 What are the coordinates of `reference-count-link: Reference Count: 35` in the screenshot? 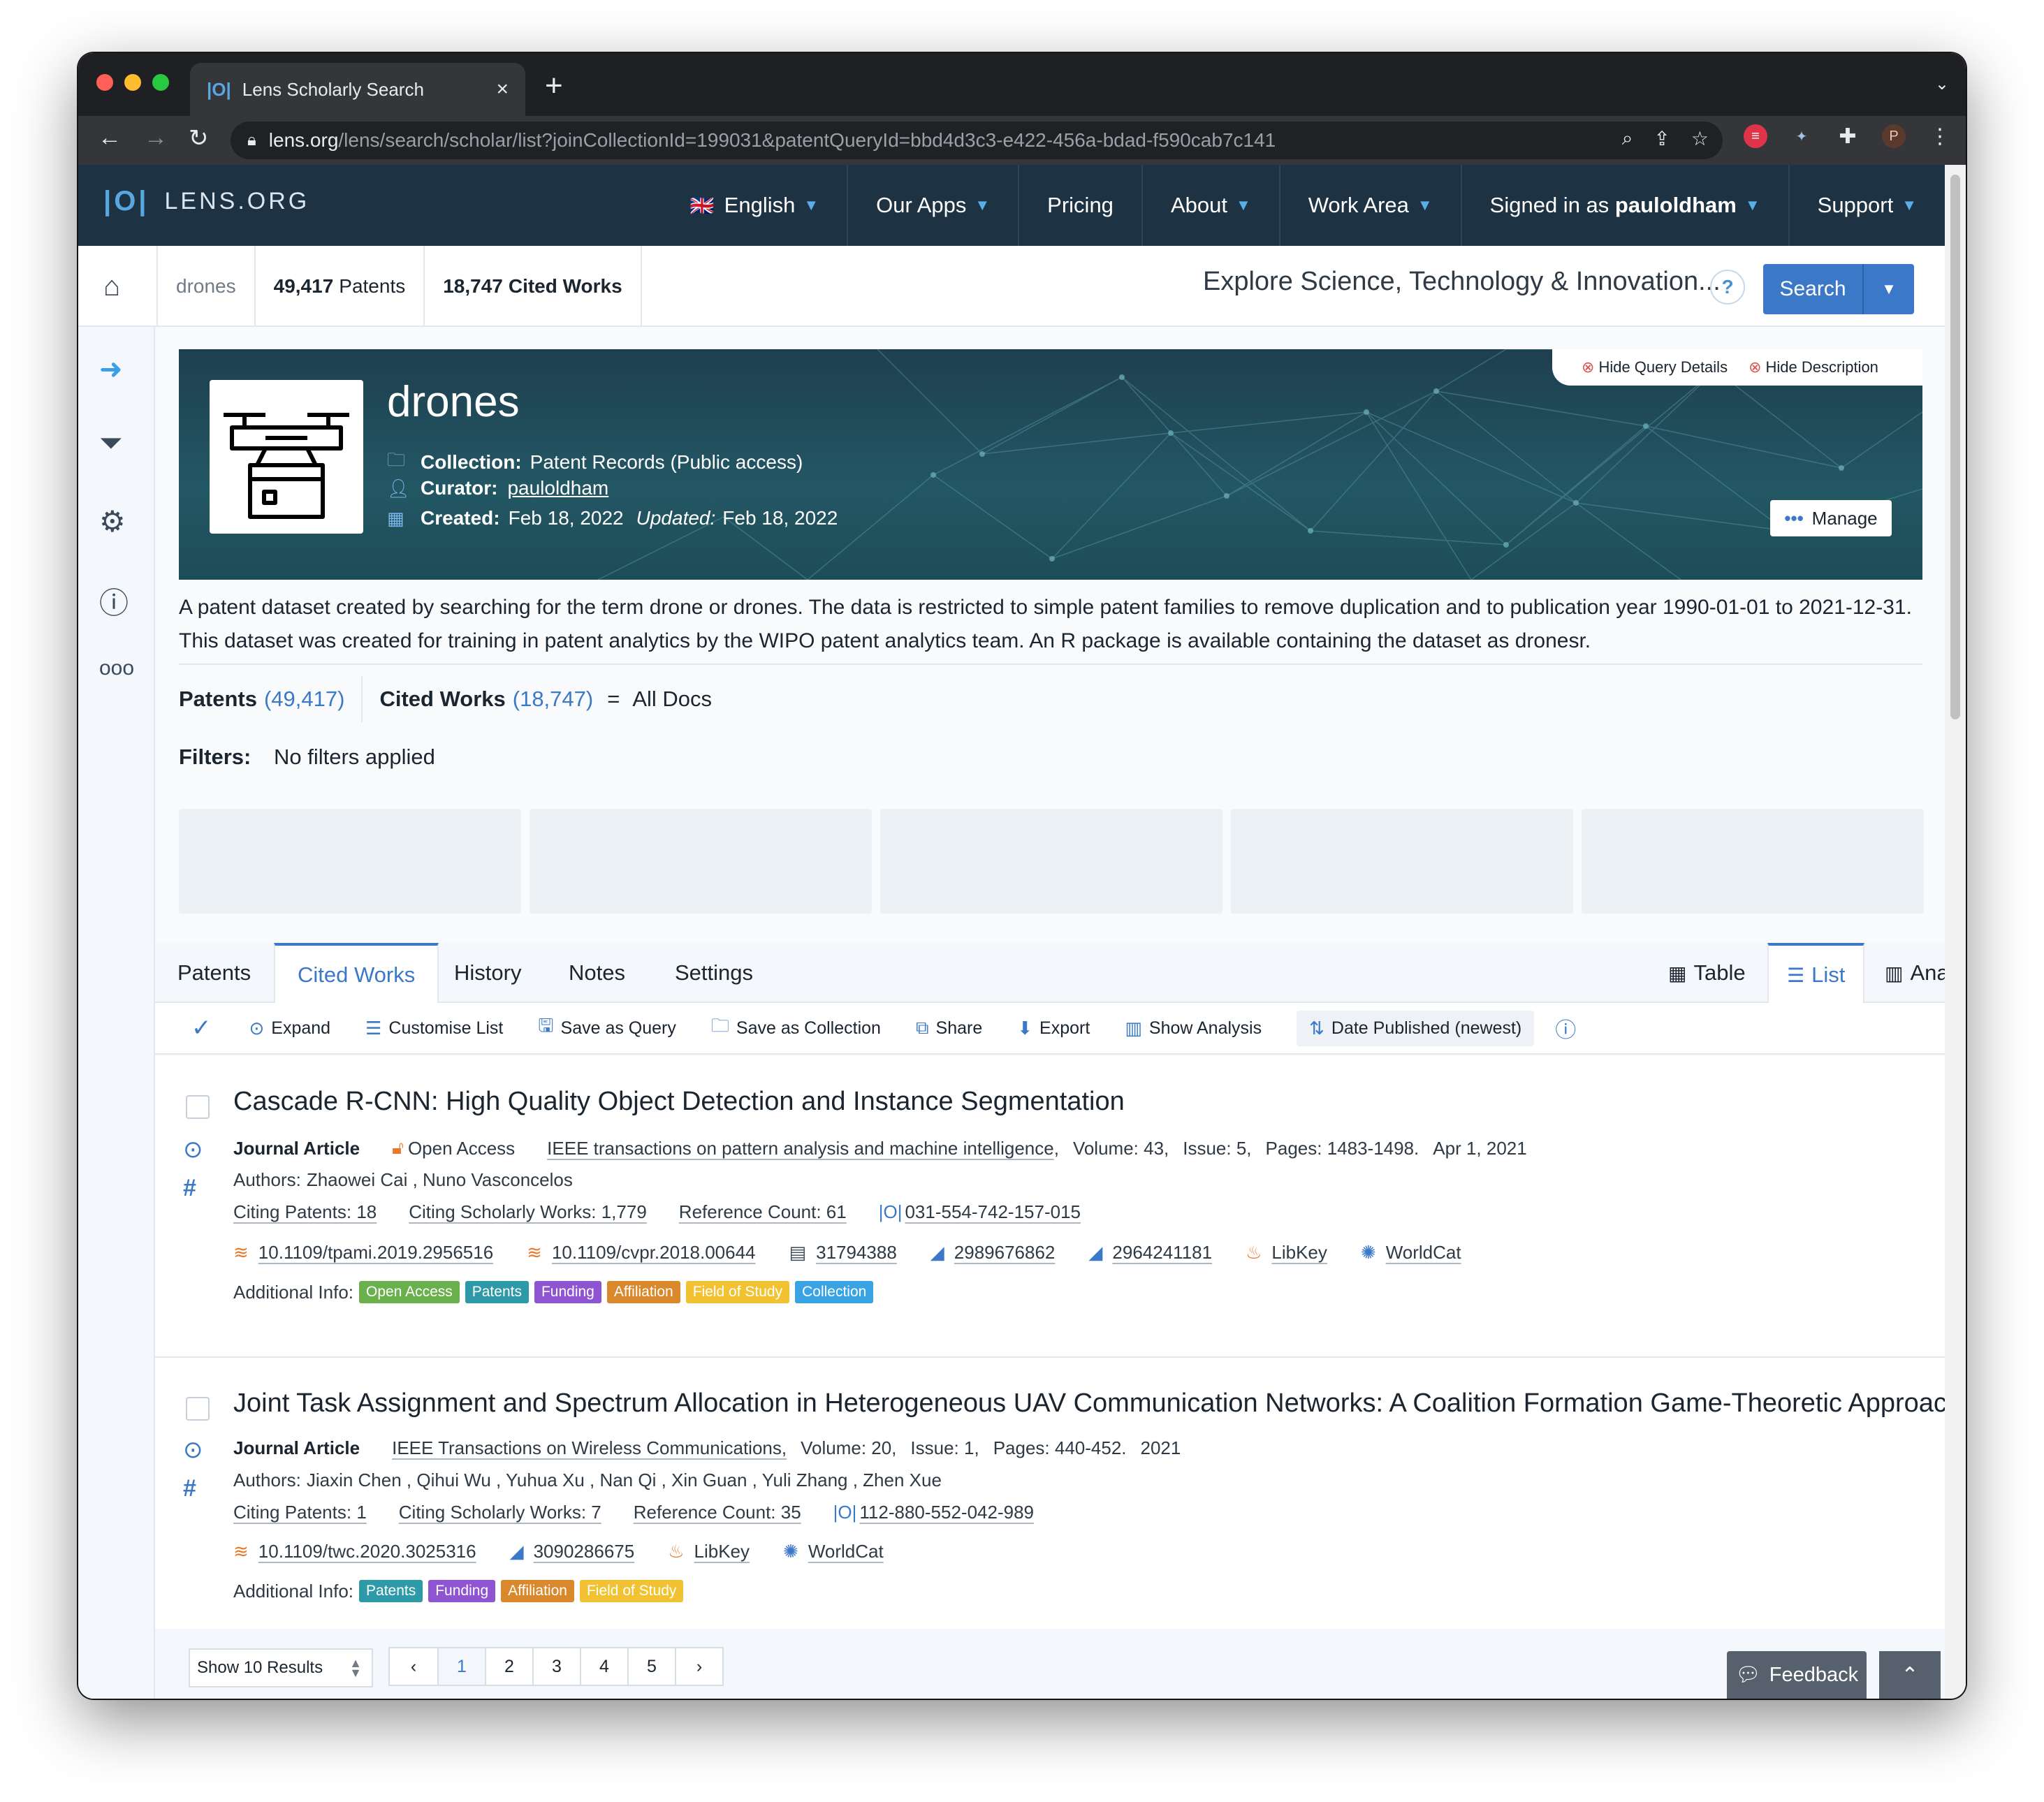 It's located at (717, 1513).